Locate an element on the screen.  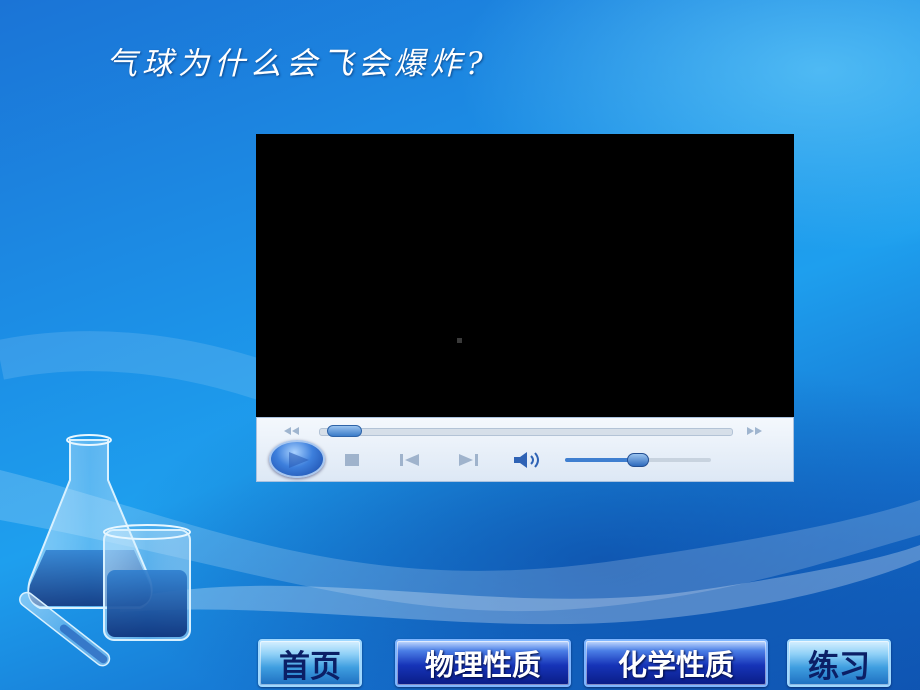
fast-forward-icon is located at coordinates (754, 431).